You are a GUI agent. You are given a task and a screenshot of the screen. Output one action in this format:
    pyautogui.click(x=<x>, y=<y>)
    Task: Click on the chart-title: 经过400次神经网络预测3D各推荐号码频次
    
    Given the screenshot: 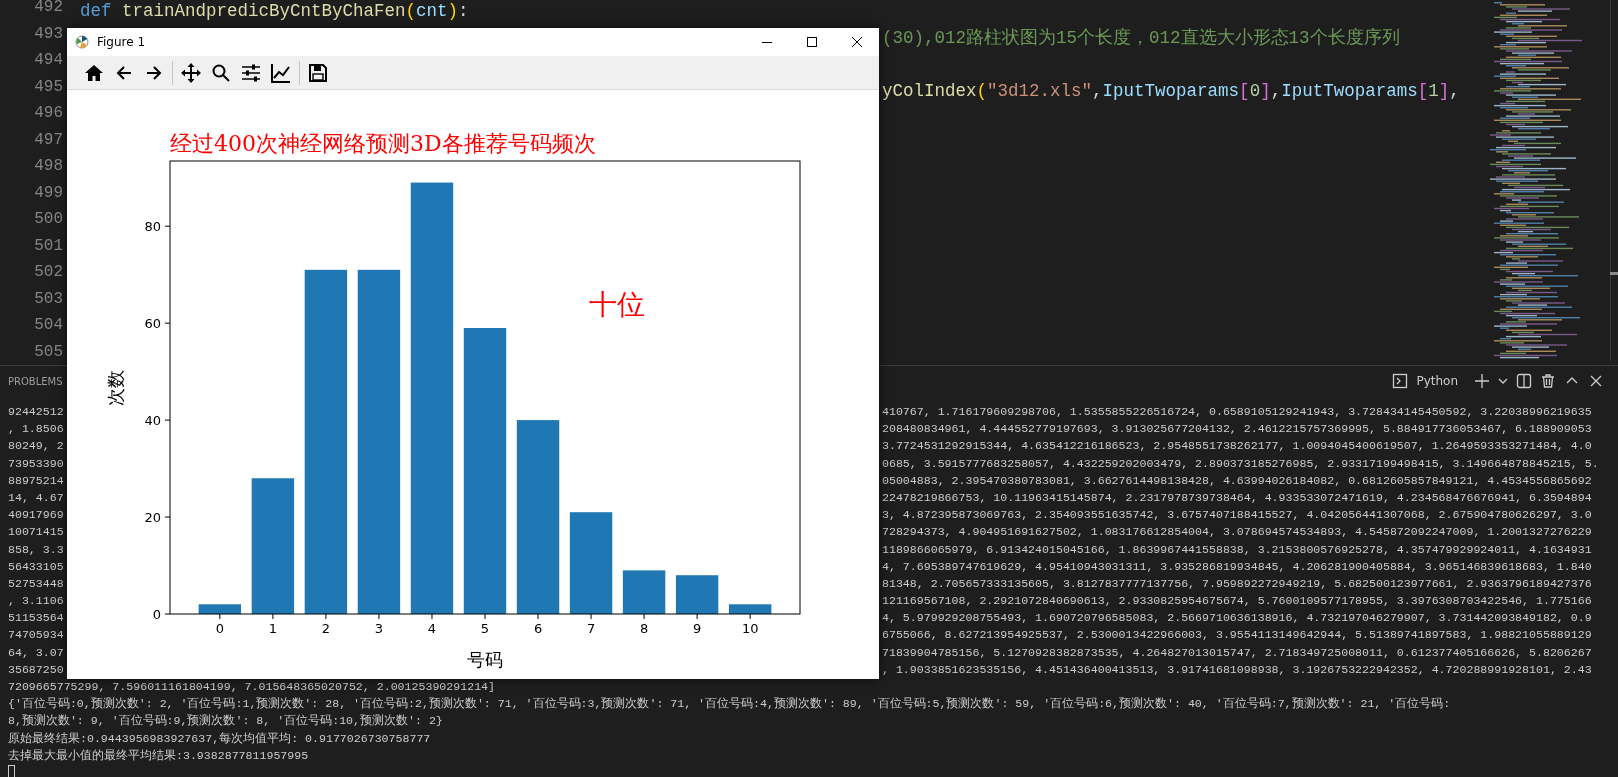 What is the action you would take?
    pyautogui.click(x=383, y=143)
    